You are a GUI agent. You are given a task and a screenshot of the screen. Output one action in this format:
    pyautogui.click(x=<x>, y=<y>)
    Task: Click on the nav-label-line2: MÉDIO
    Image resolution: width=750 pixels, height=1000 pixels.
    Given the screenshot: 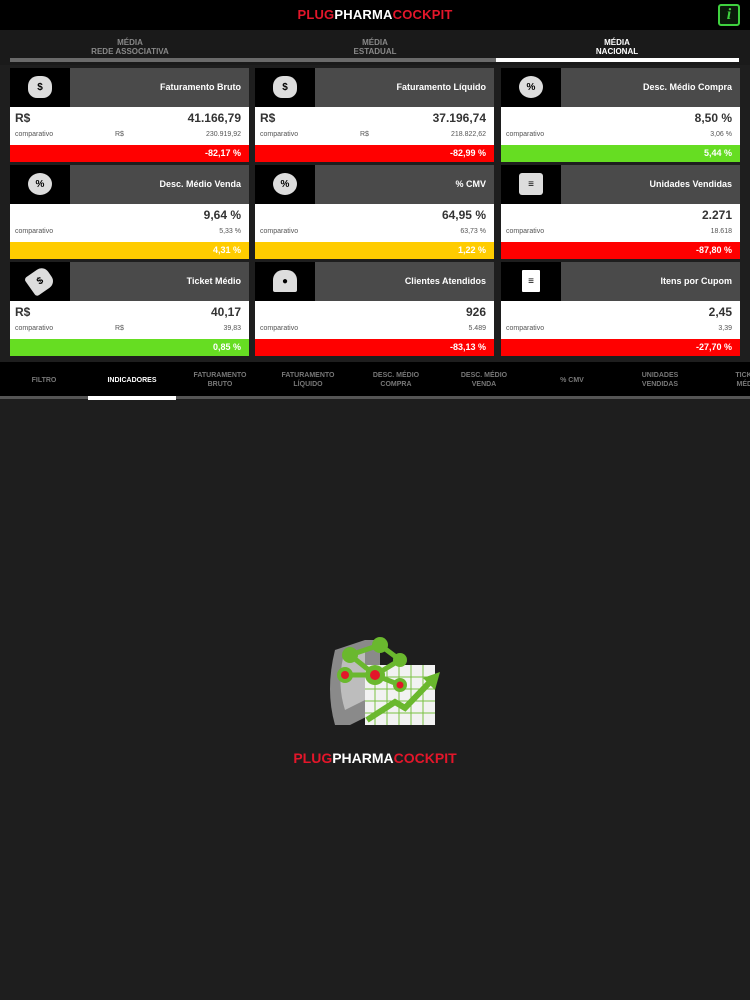 What is the action you would take?
    pyautogui.click(x=743, y=384)
    